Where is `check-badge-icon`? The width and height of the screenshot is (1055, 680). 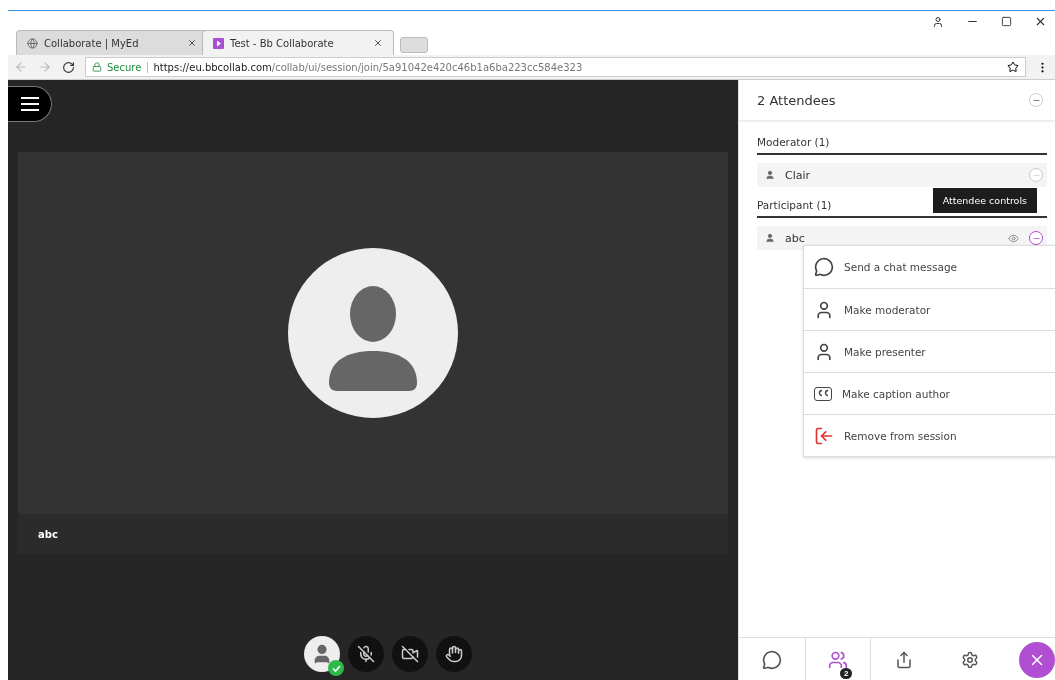 check-badge-icon is located at coordinates (336, 668).